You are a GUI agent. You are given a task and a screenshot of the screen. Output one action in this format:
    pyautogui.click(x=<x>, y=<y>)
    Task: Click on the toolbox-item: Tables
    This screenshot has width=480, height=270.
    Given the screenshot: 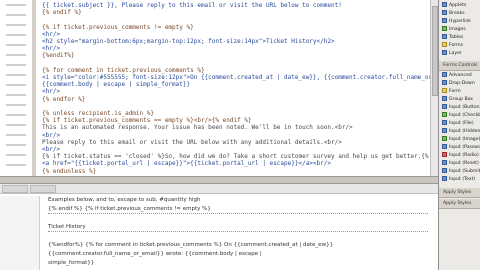 What is the action you would take?
    pyautogui.click(x=461, y=38)
    